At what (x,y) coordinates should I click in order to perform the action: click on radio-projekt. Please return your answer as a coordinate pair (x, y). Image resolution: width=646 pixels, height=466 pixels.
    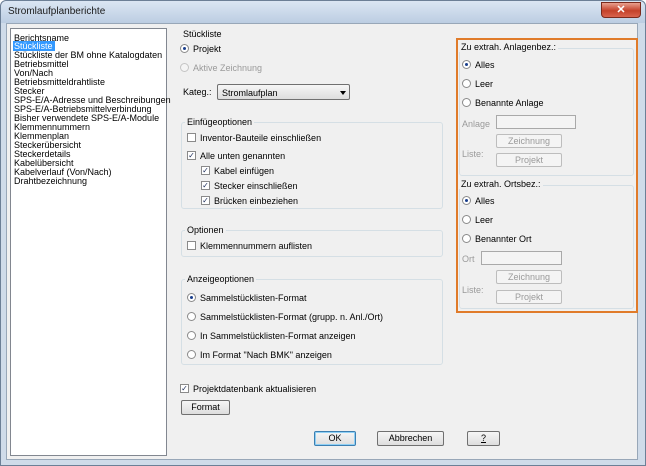
    Looking at the image, I should click on (184, 48).